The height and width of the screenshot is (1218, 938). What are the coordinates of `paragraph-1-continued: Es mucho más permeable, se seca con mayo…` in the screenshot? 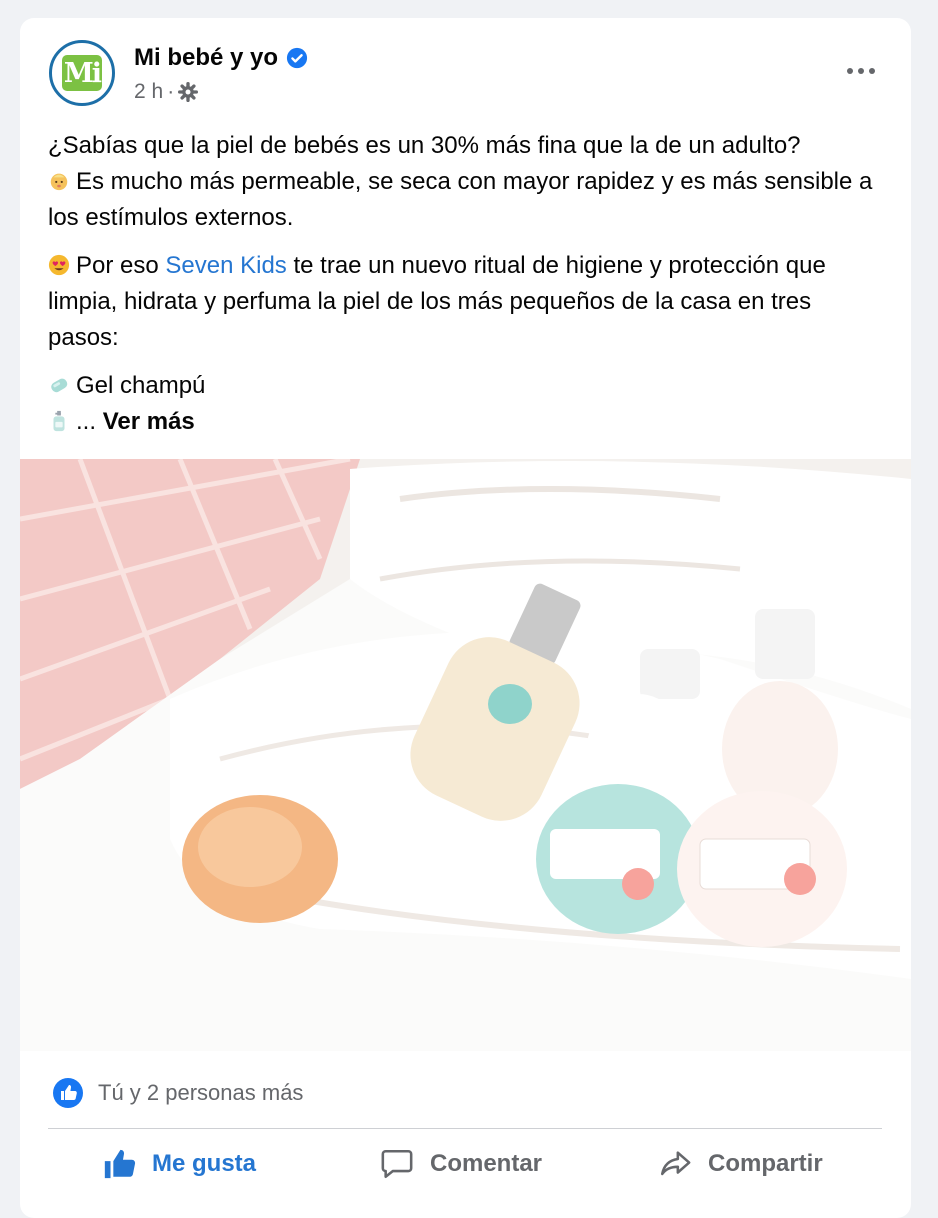 It's located at (460, 199).